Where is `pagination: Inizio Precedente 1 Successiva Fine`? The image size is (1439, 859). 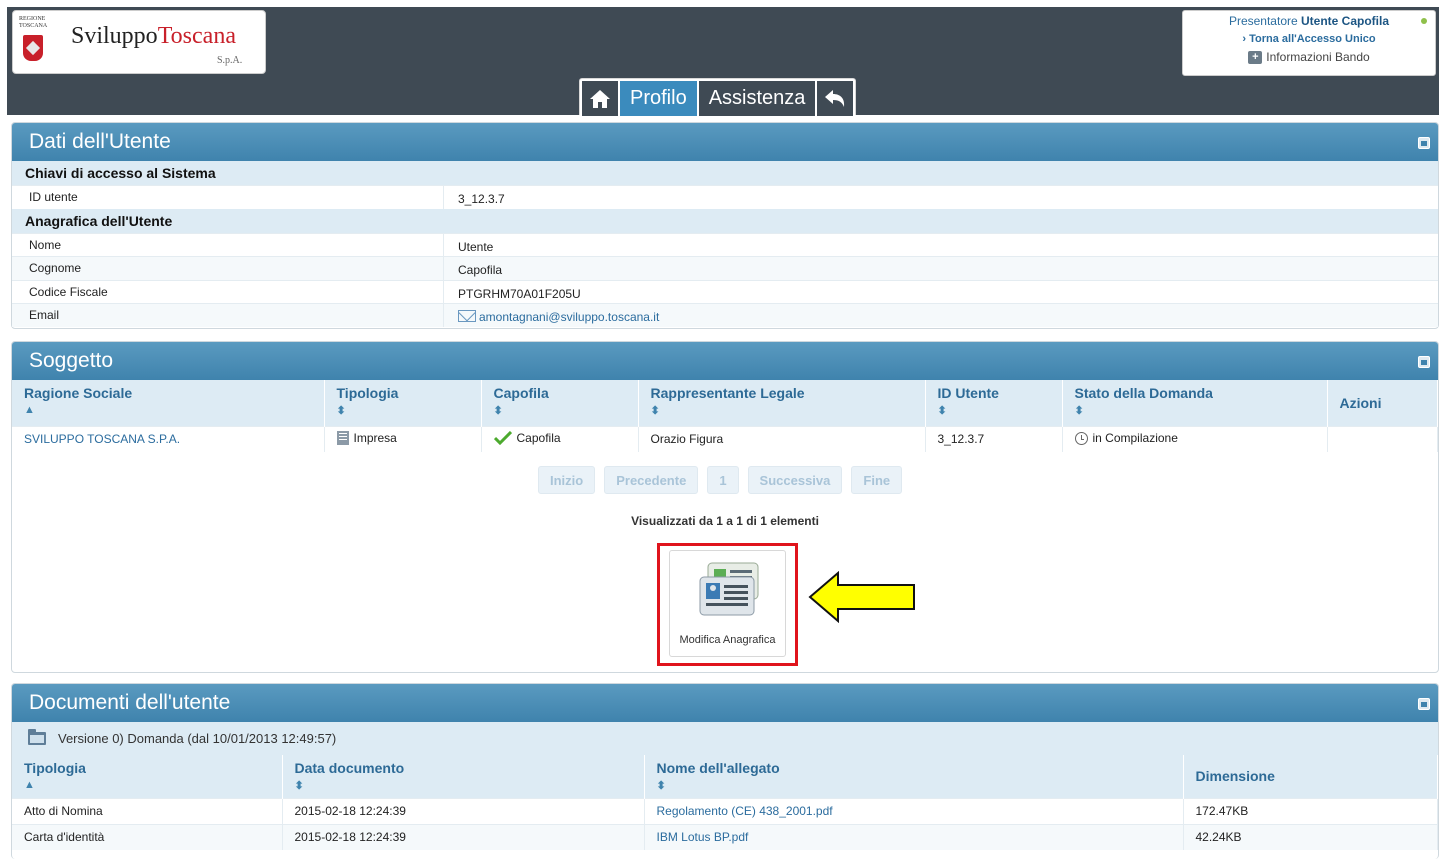 pagination: Inizio Precedente 1 Successiva Fine is located at coordinates (720, 480).